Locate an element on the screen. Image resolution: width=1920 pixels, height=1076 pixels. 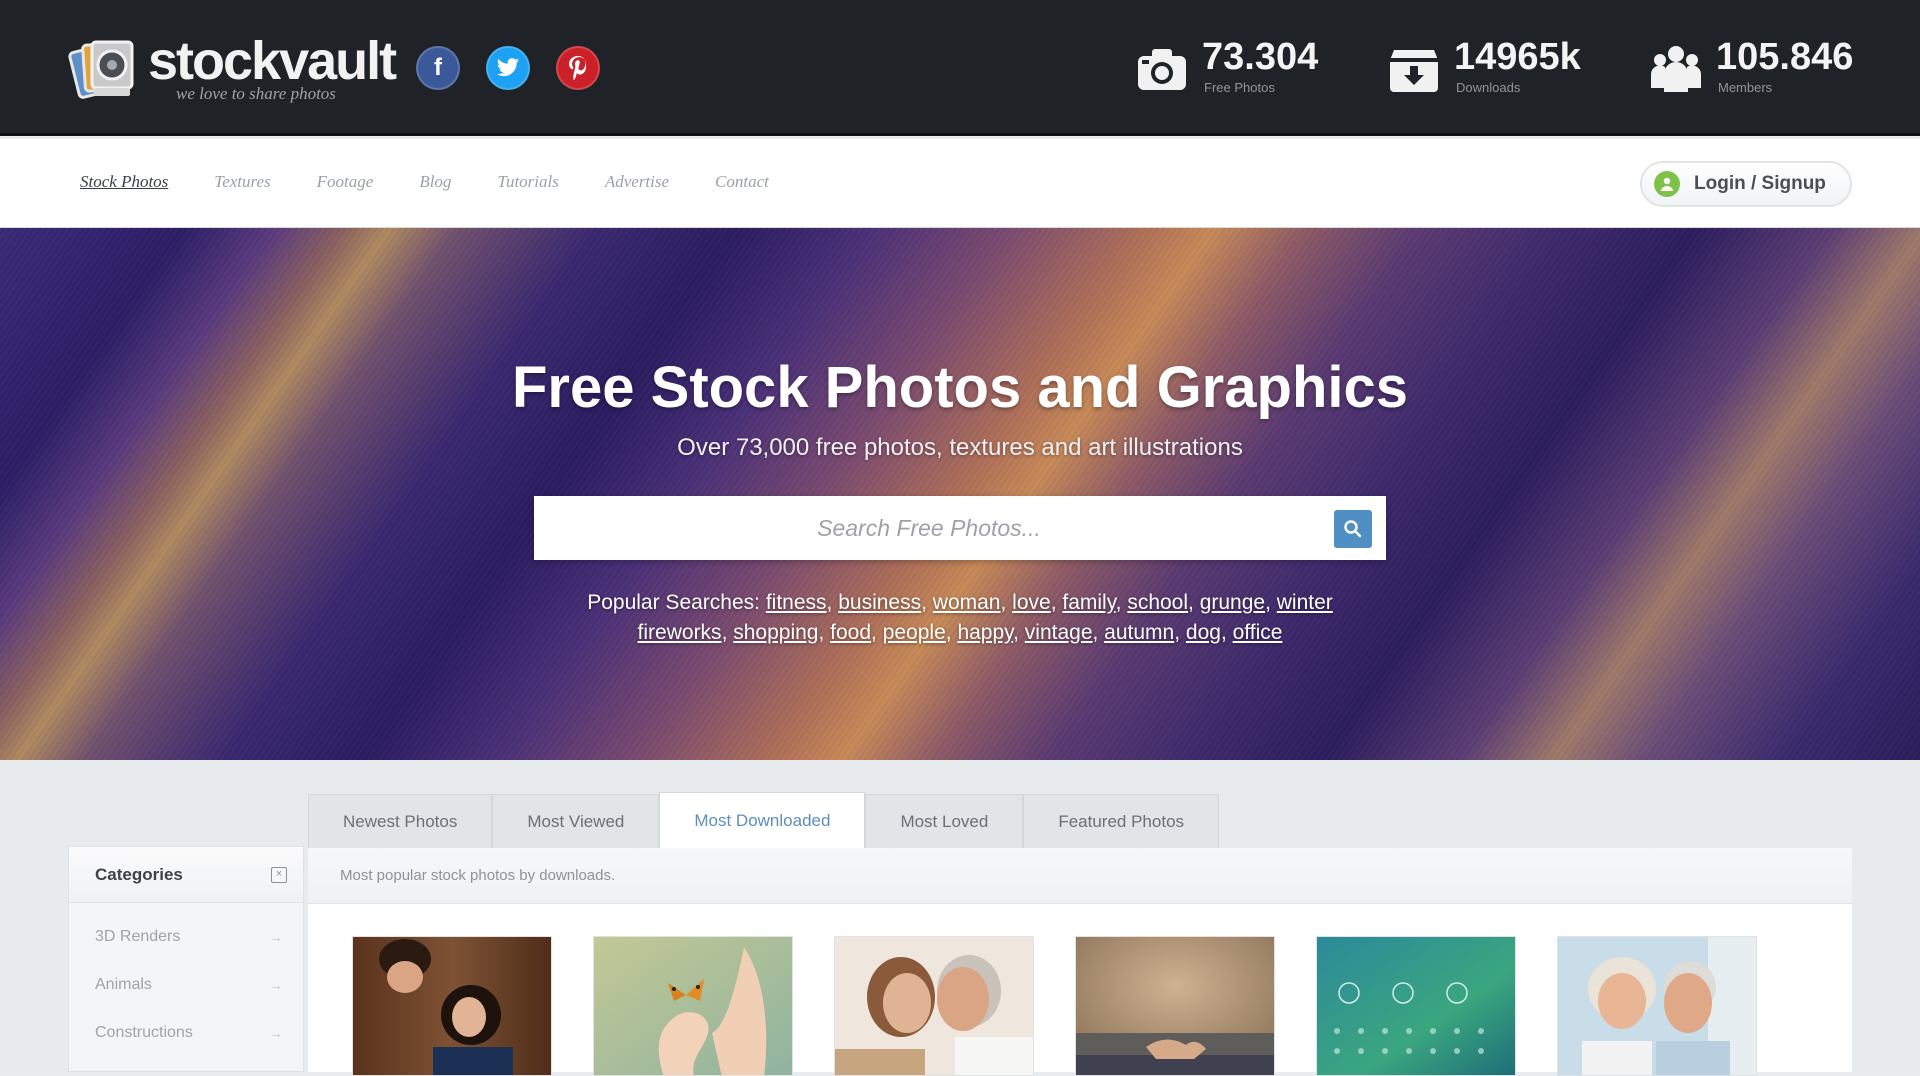
couple-lying-photo is located at coordinates (452, 1006).